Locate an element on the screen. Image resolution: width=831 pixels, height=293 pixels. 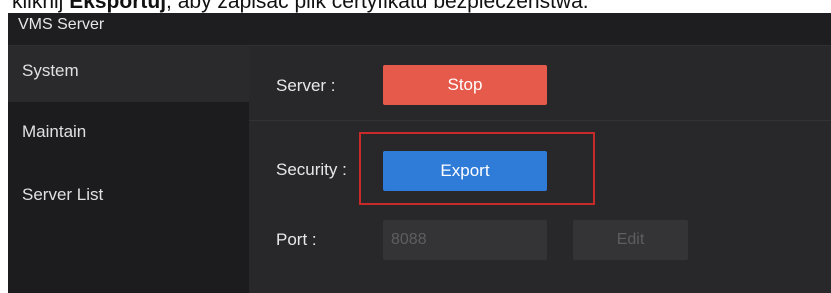
port-input is located at coordinates (465, 240).